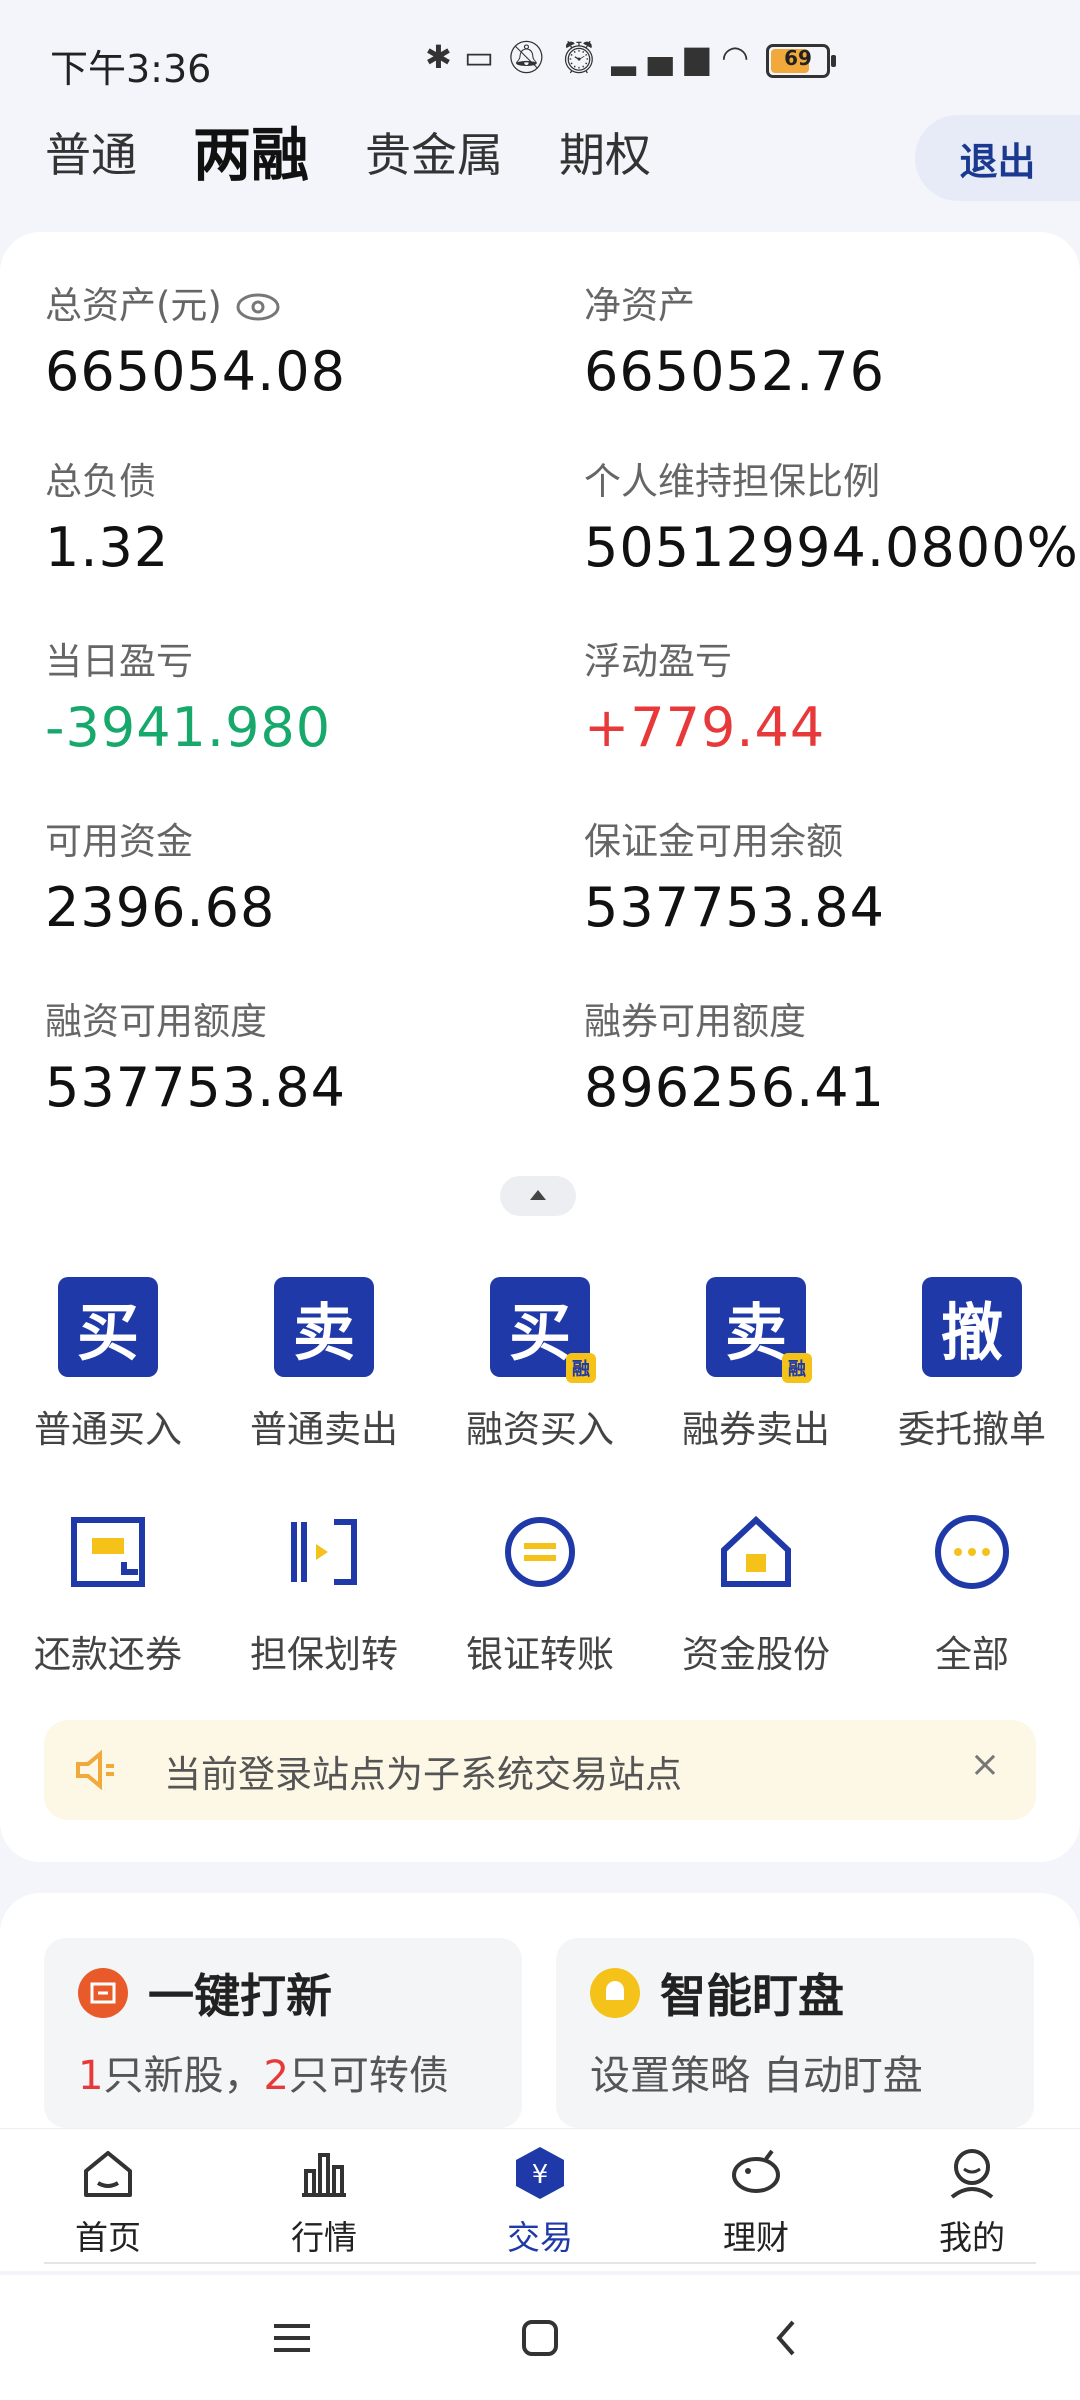 The image size is (1080, 2400). What do you see at coordinates (540, 1552) in the screenshot?
I see `bank-transfer-icon` at bounding box center [540, 1552].